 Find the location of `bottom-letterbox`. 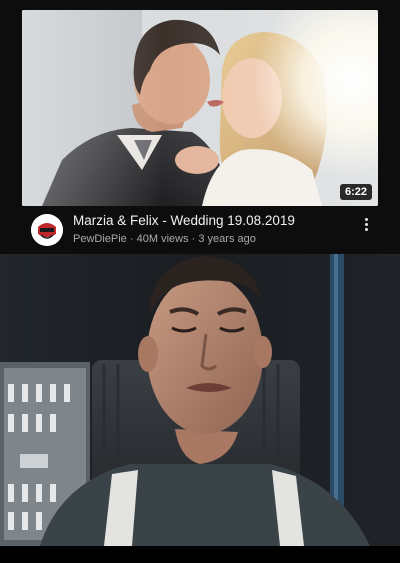

bottom-letterbox is located at coordinates (200, 554).